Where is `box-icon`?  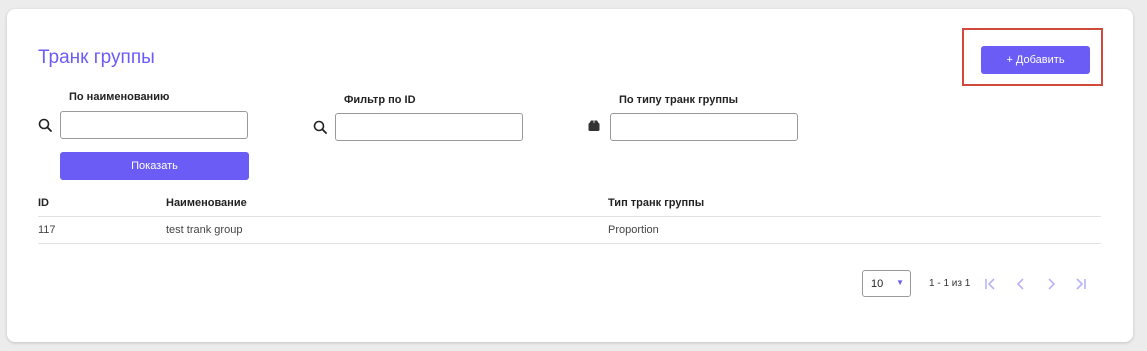
box-icon is located at coordinates (594, 125).